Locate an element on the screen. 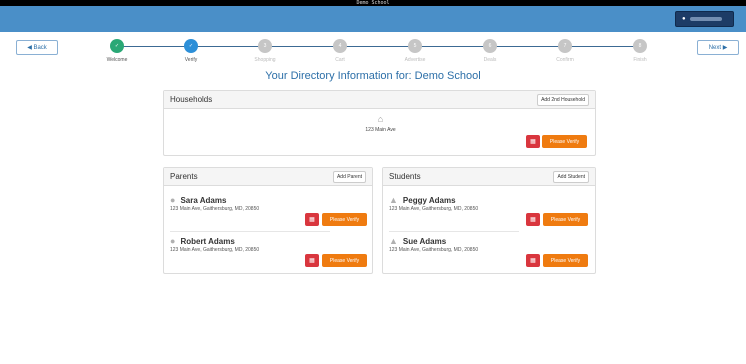 Image resolution: width=746 pixels, height=364 pixels. household-address: 123 Main Ave is located at coordinates (380, 130).